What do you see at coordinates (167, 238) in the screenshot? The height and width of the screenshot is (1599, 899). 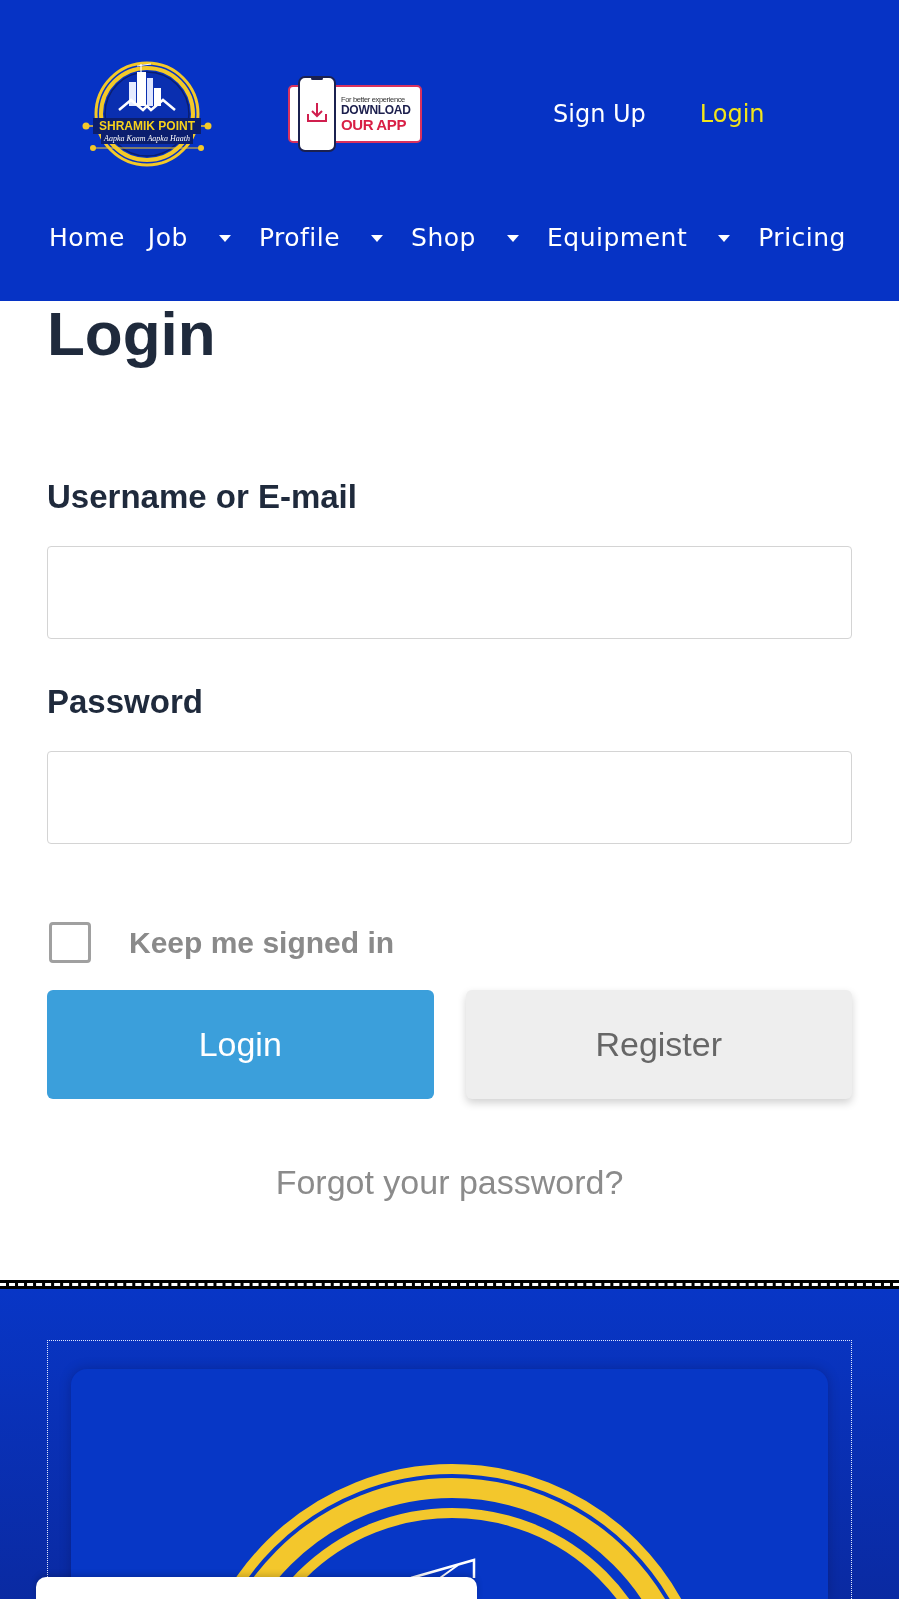 I see `nav-link: Job` at bounding box center [167, 238].